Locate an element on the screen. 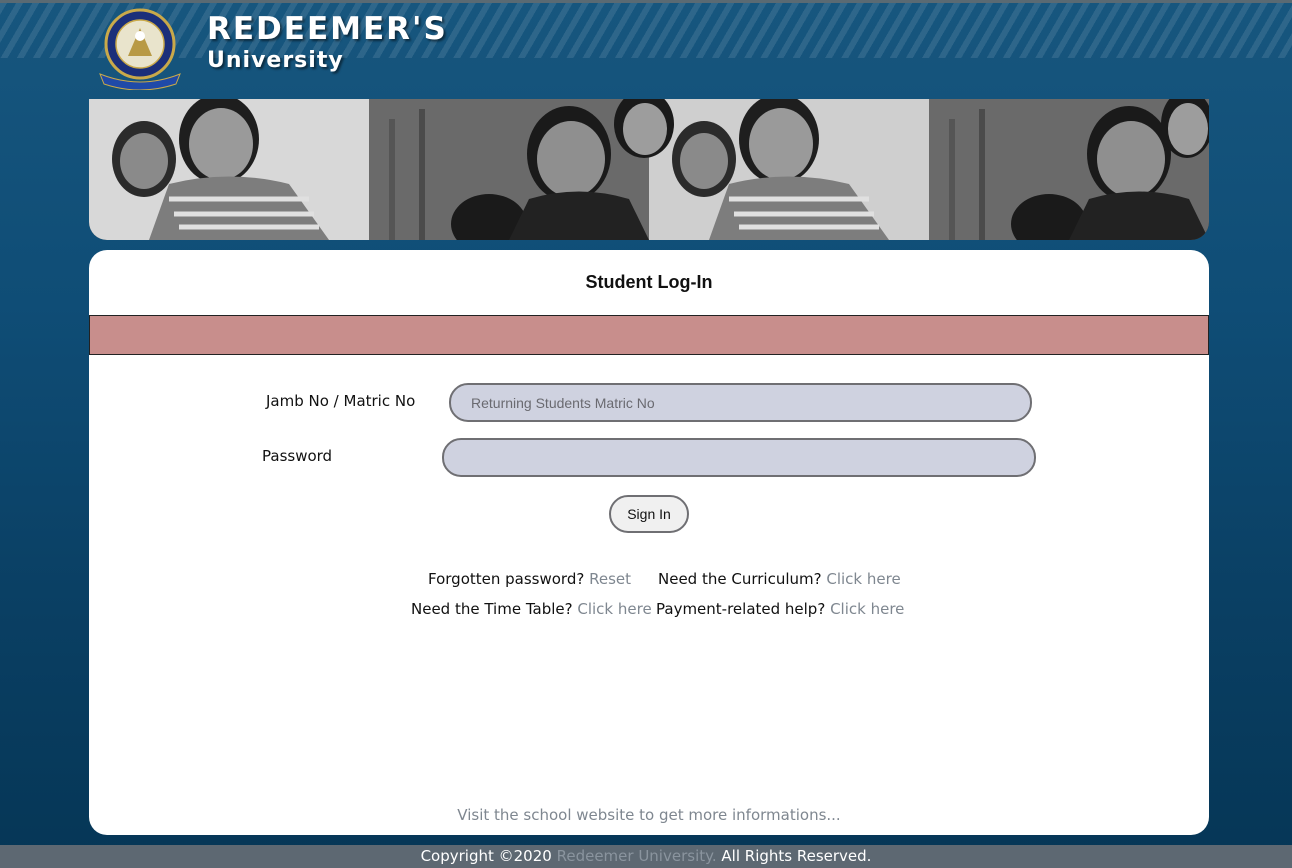  payment-help: Payment-related help? Click here is located at coordinates (780, 609).